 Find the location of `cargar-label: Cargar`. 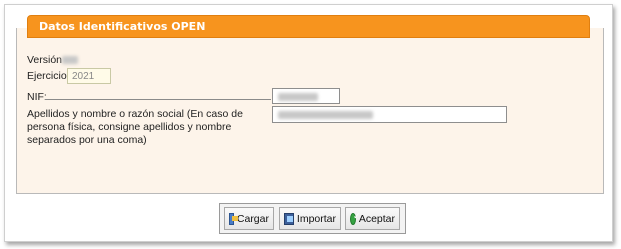

cargar-label: Cargar is located at coordinates (252, 218).